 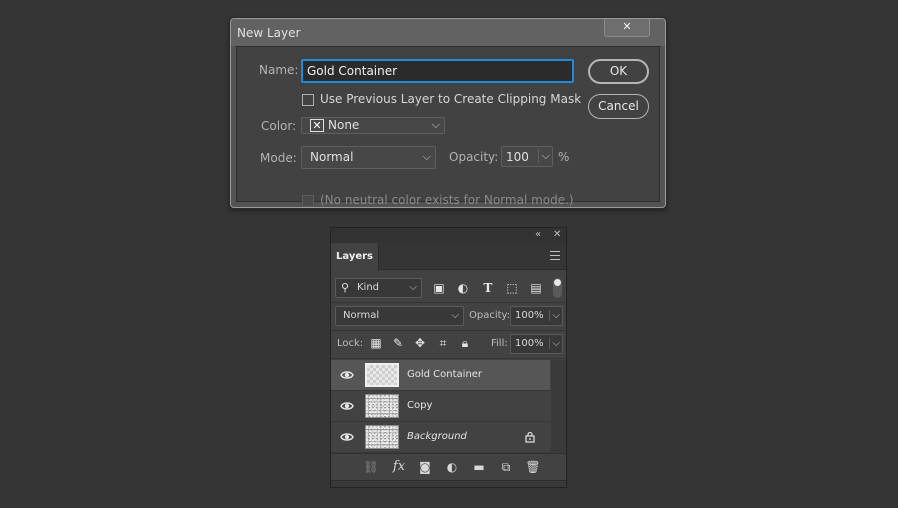 What do you see at coordinates (558, 406) in the screenshot?
I see `layers-scrollbar` at bounding box center [558, 406].